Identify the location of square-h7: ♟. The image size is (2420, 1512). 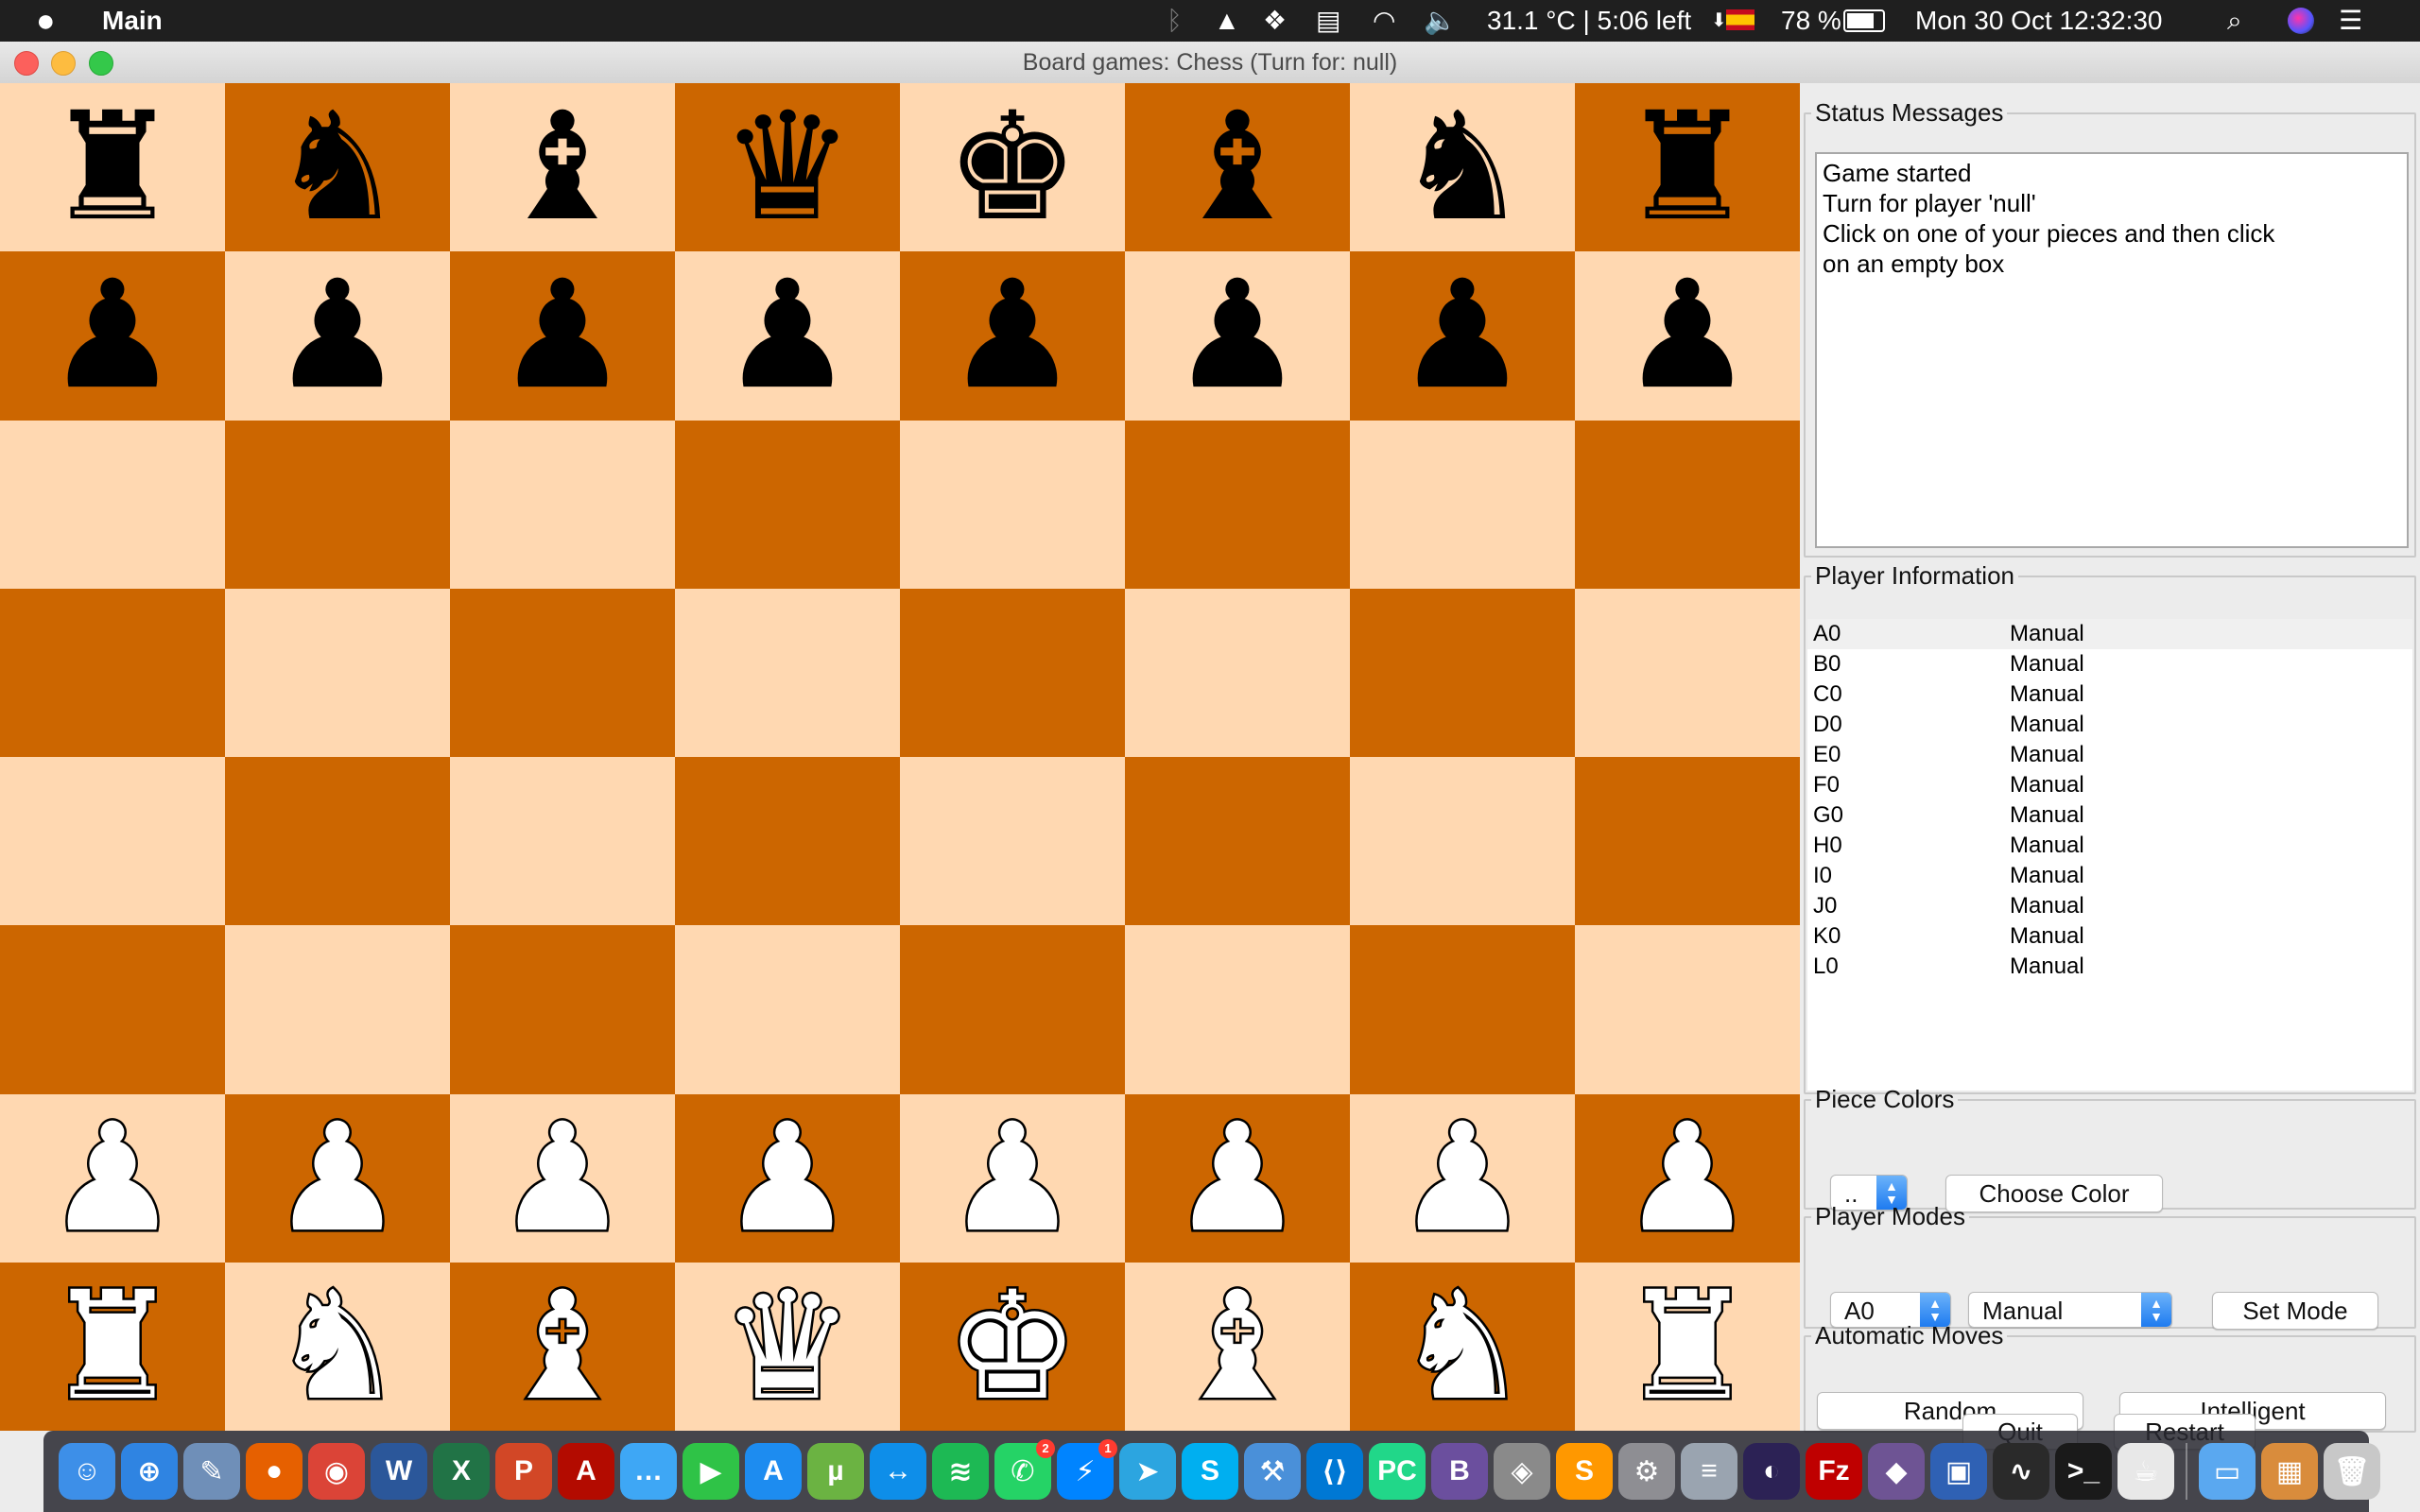
(1687, 336).